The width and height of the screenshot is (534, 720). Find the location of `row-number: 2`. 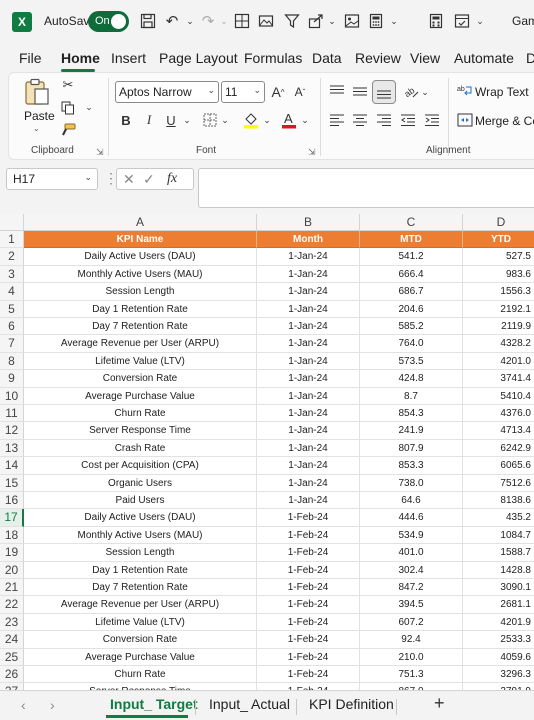

row-number: 2 is located at coordinates (12, 257).